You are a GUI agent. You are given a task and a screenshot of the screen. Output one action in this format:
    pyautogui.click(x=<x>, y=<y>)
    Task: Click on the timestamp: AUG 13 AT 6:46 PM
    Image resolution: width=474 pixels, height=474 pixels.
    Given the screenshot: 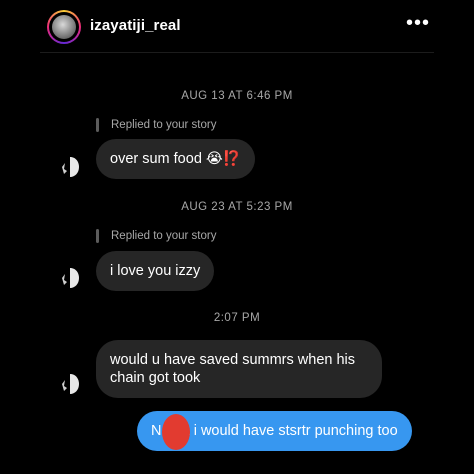 What is the action you would take?
    pyautogui.click(x=237, y=96)
    